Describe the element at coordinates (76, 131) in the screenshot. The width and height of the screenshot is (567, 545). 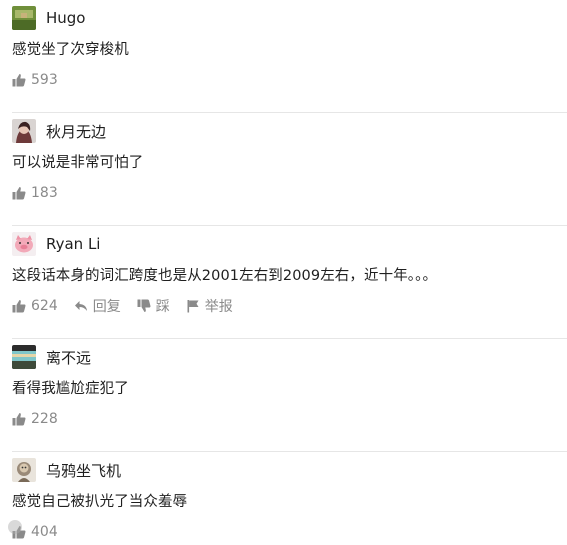
I see `username: 秋月无边` at that location.